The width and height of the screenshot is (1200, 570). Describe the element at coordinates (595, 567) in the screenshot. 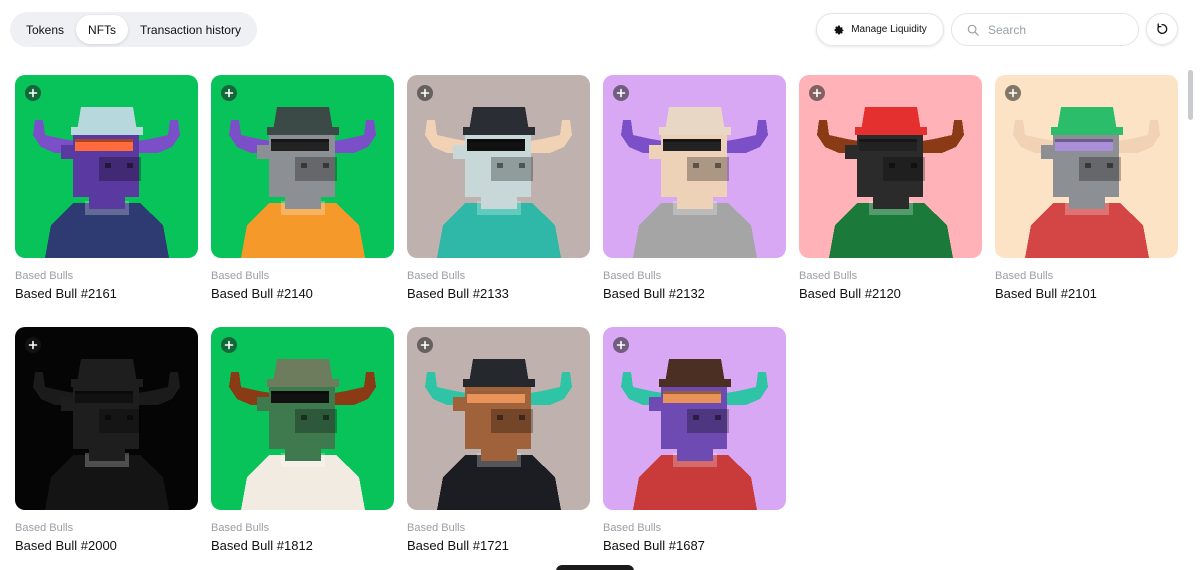

I see `bottom-floating-bar` at that location.